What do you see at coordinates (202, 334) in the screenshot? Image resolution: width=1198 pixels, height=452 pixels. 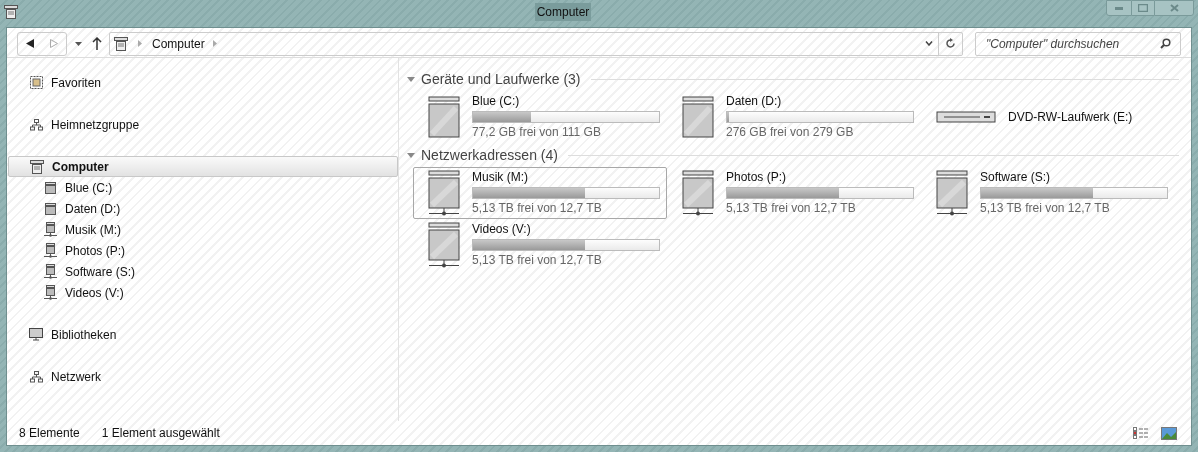 I see `sidebar-item: Bibliotheken` at bounding box center [202, 334].